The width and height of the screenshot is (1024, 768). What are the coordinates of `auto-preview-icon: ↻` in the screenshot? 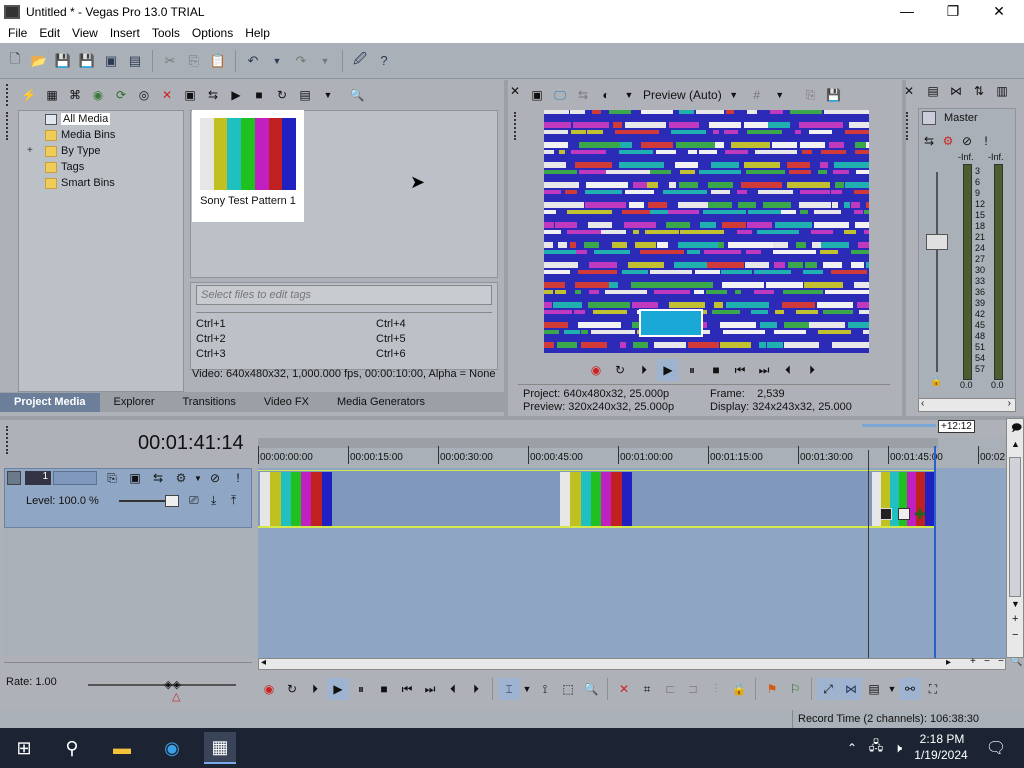 It's located at (282, 95).